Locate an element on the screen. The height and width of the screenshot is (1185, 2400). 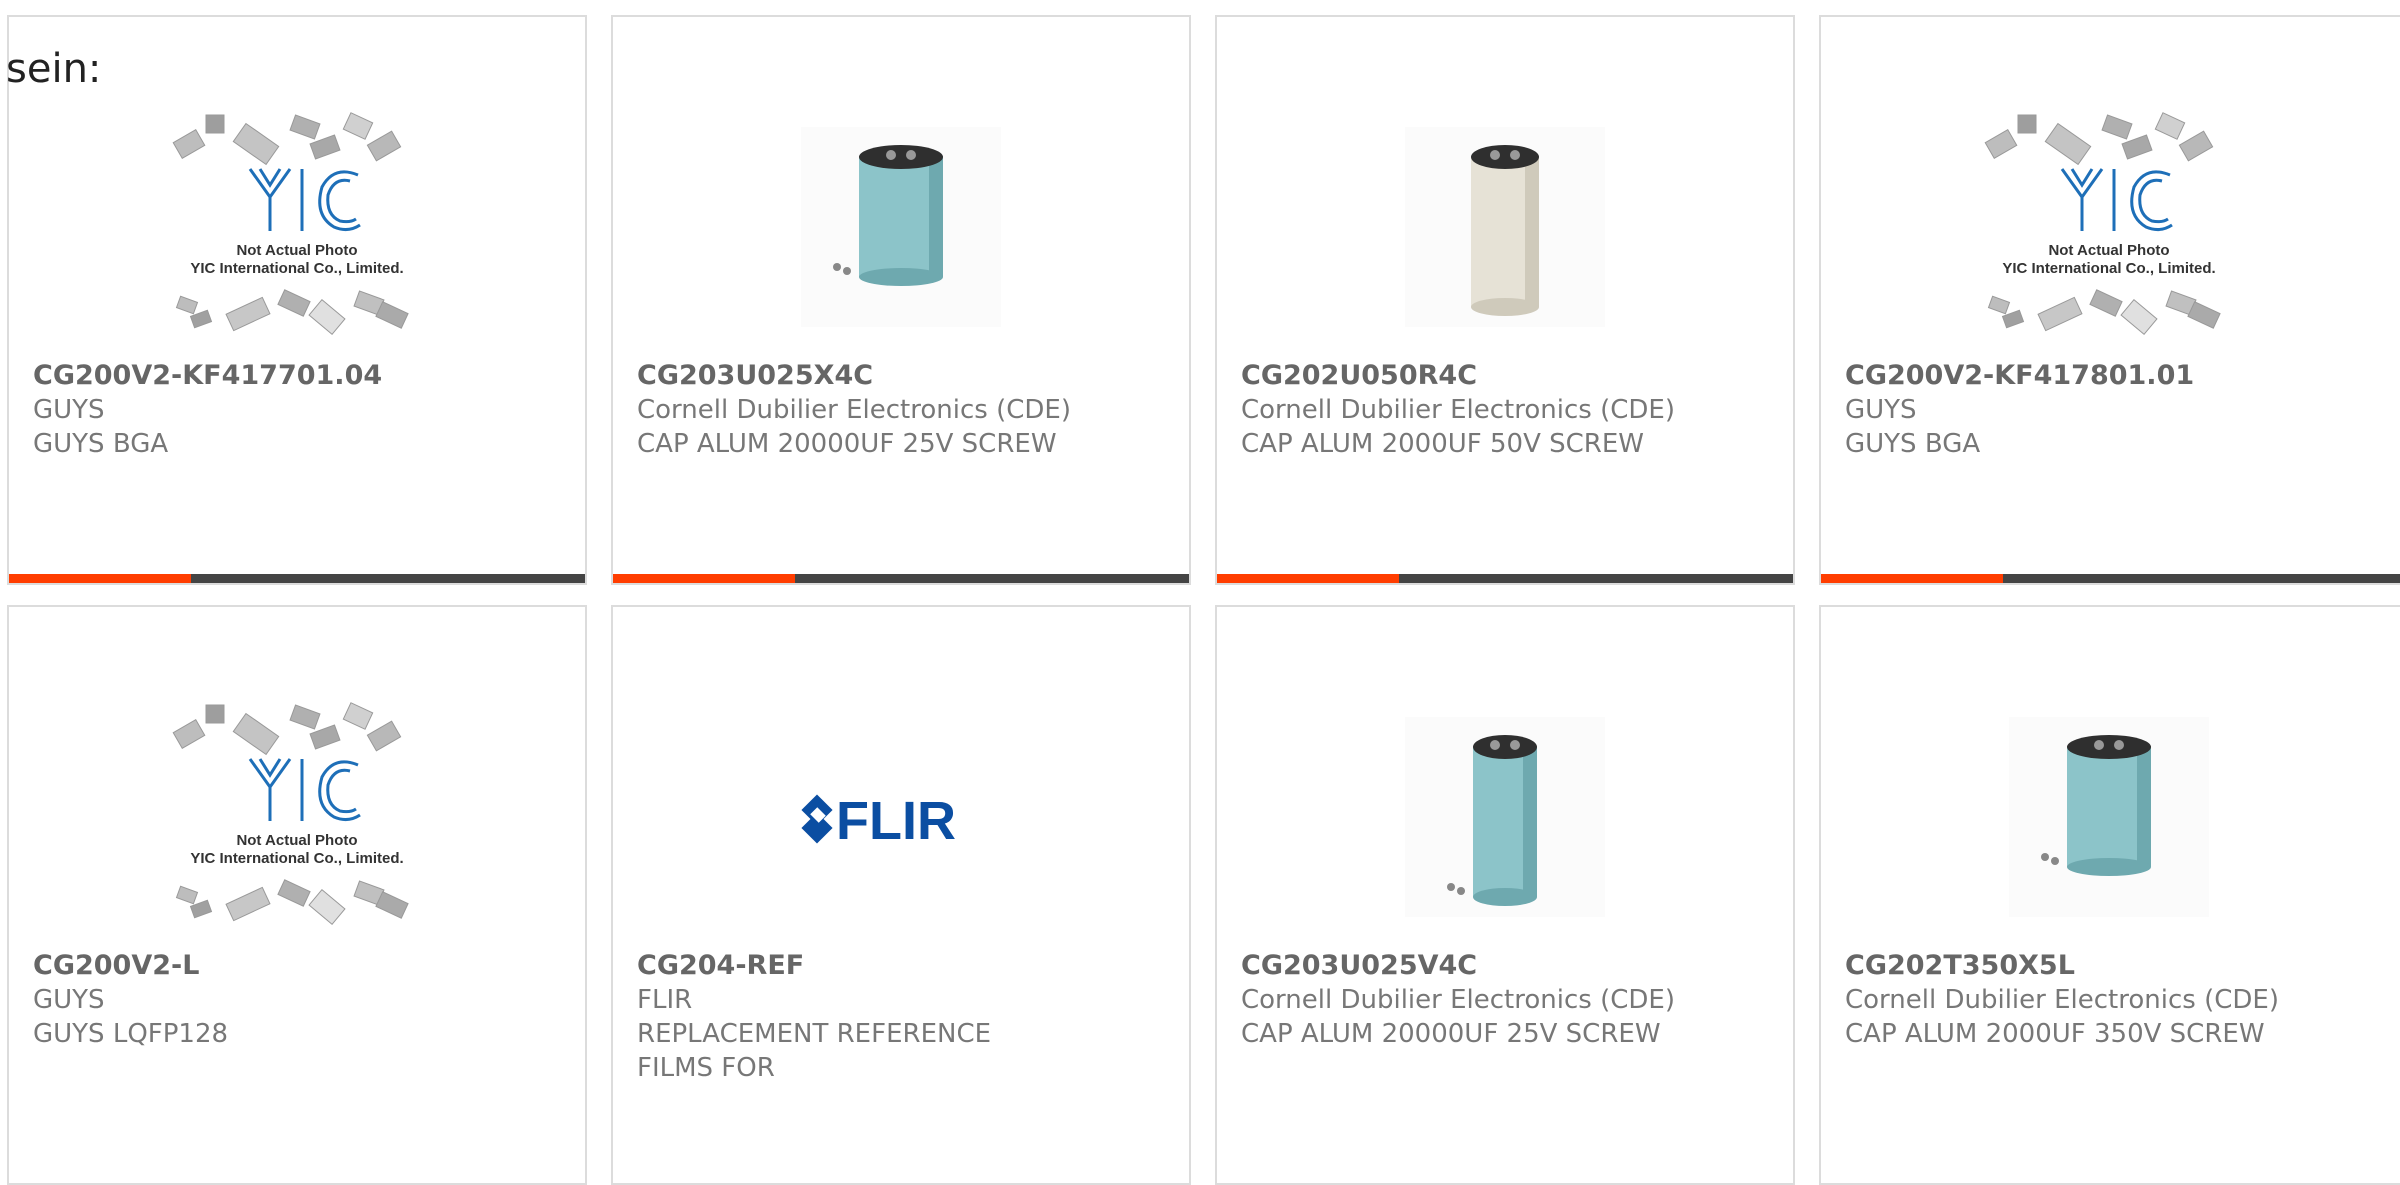
product-image: FLIR is located at coordinates (901, 817).